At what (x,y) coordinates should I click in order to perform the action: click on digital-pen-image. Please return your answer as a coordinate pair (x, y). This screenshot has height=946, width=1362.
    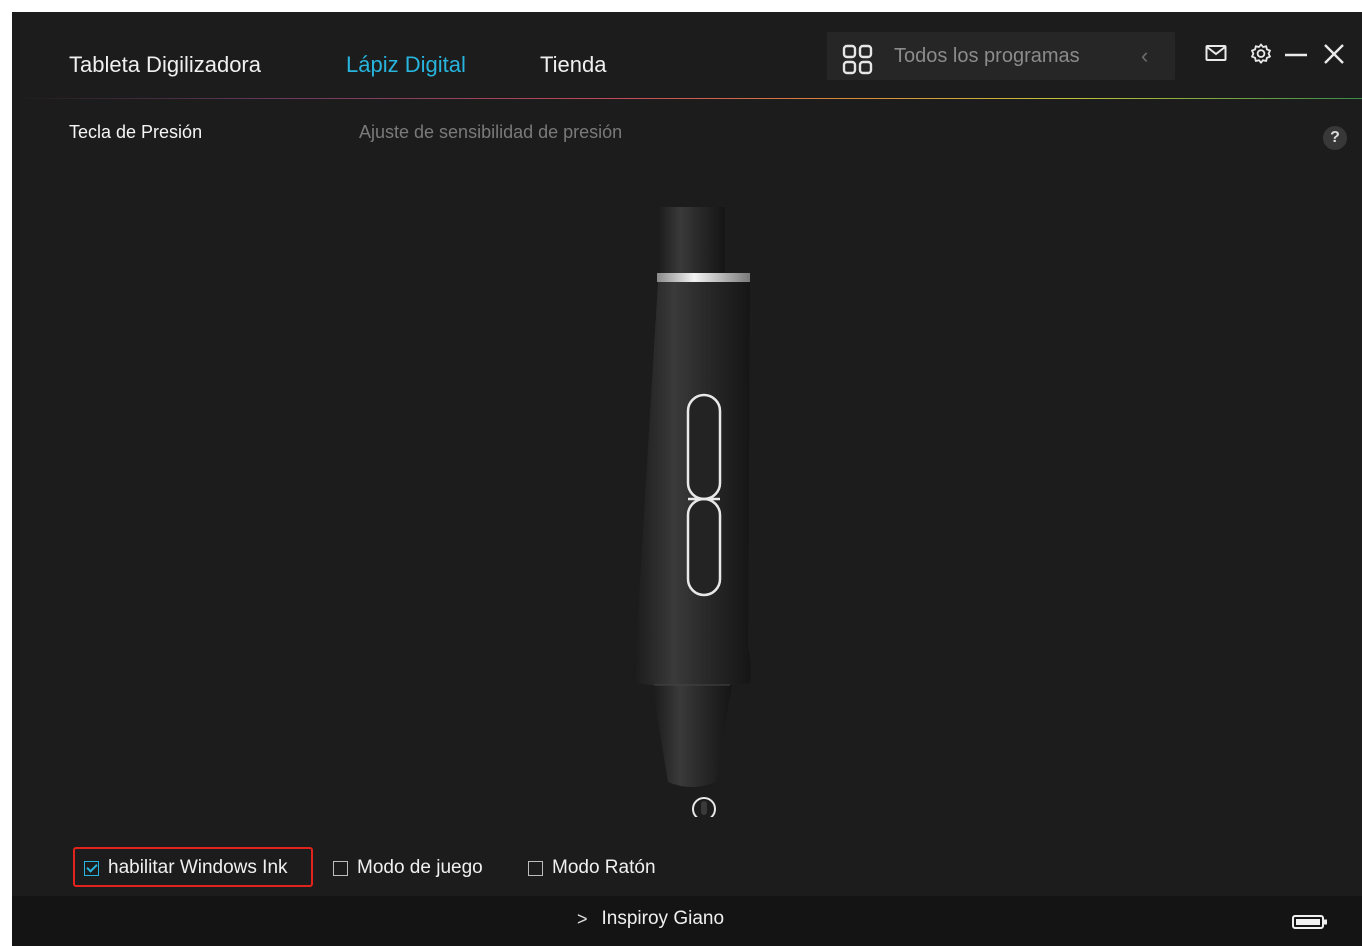
    Looking at the image, I should click on (692, 512).